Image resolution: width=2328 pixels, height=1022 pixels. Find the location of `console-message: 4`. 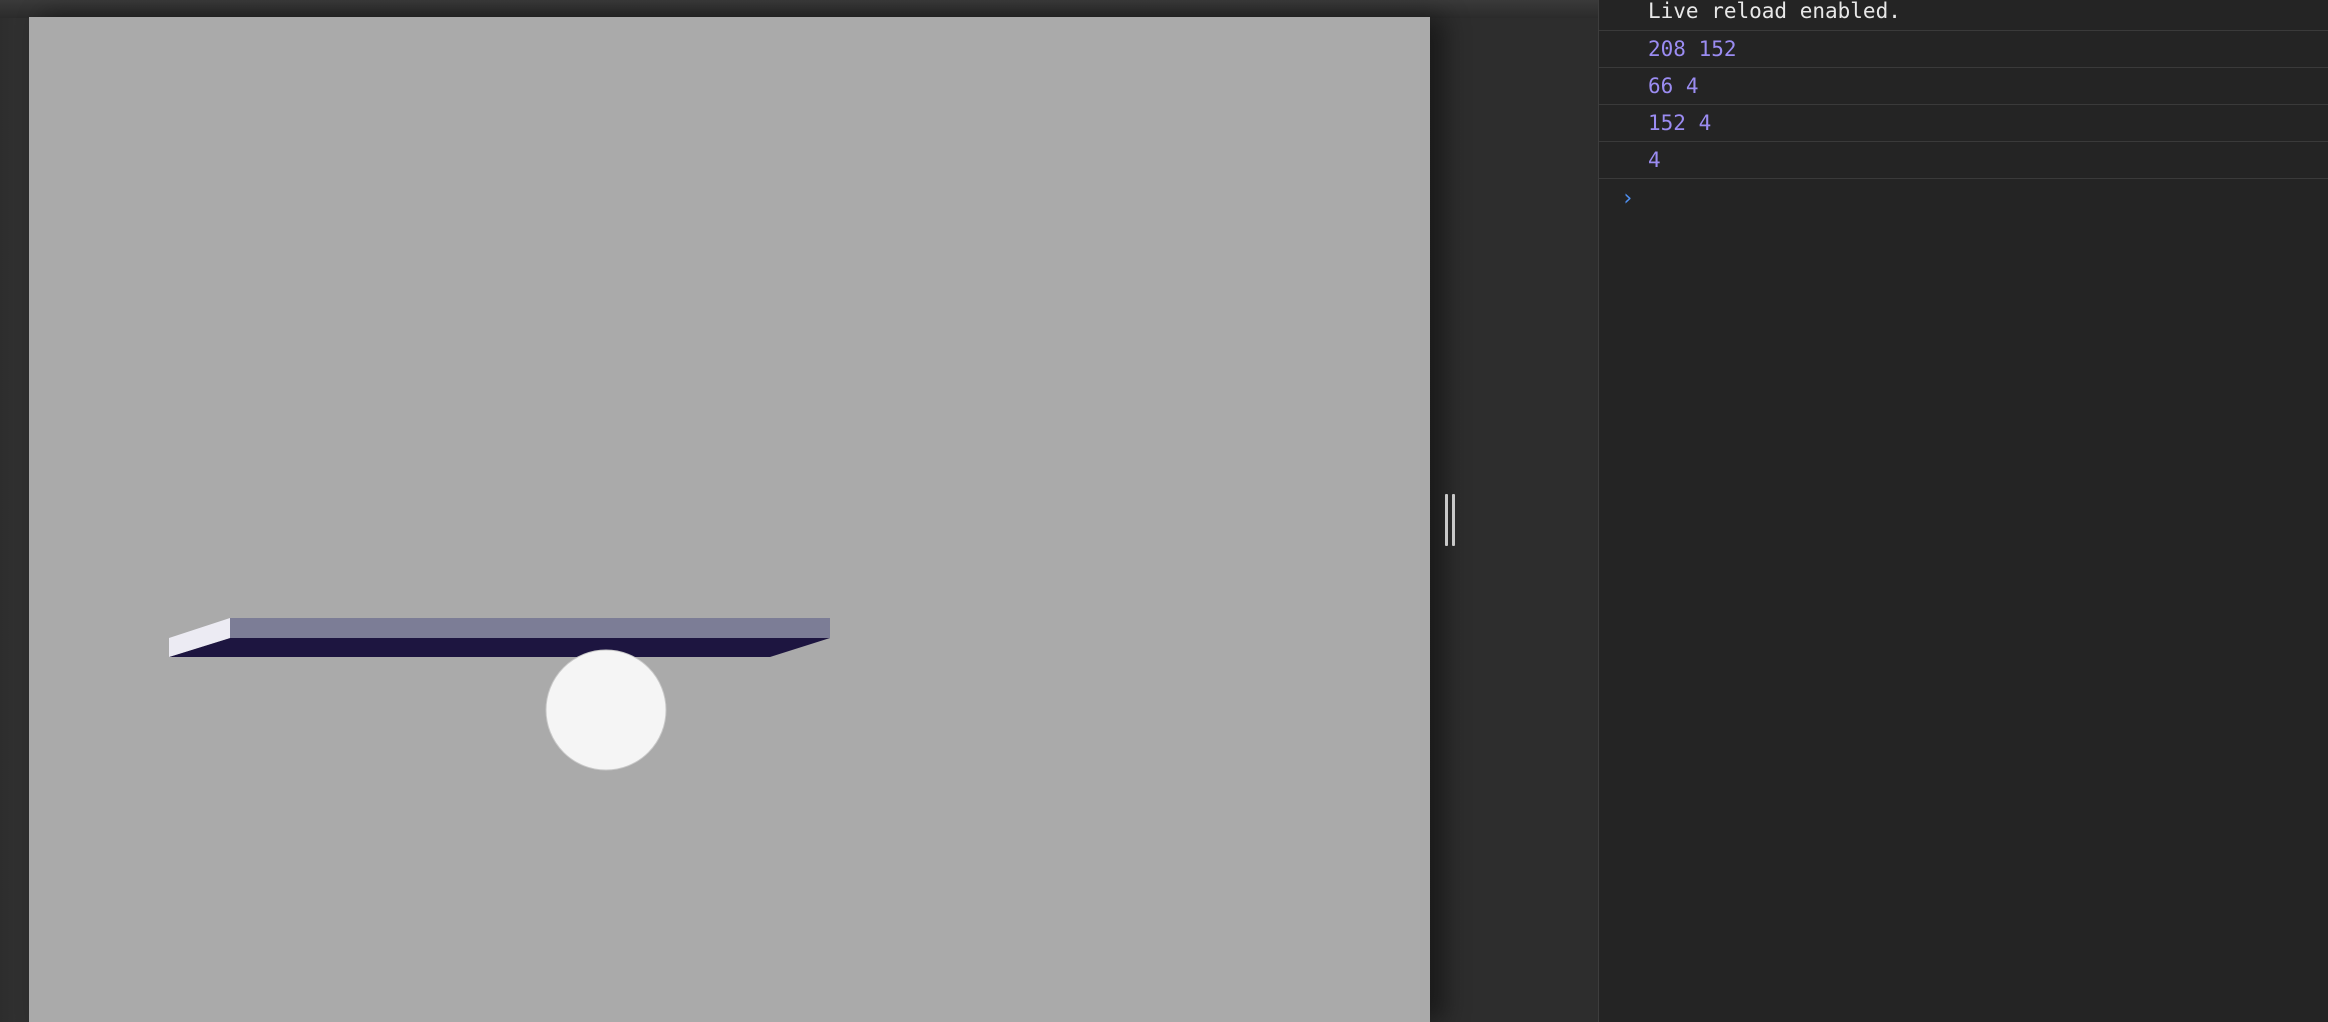

console-message: 4 is located at coordinates (1963, 160).